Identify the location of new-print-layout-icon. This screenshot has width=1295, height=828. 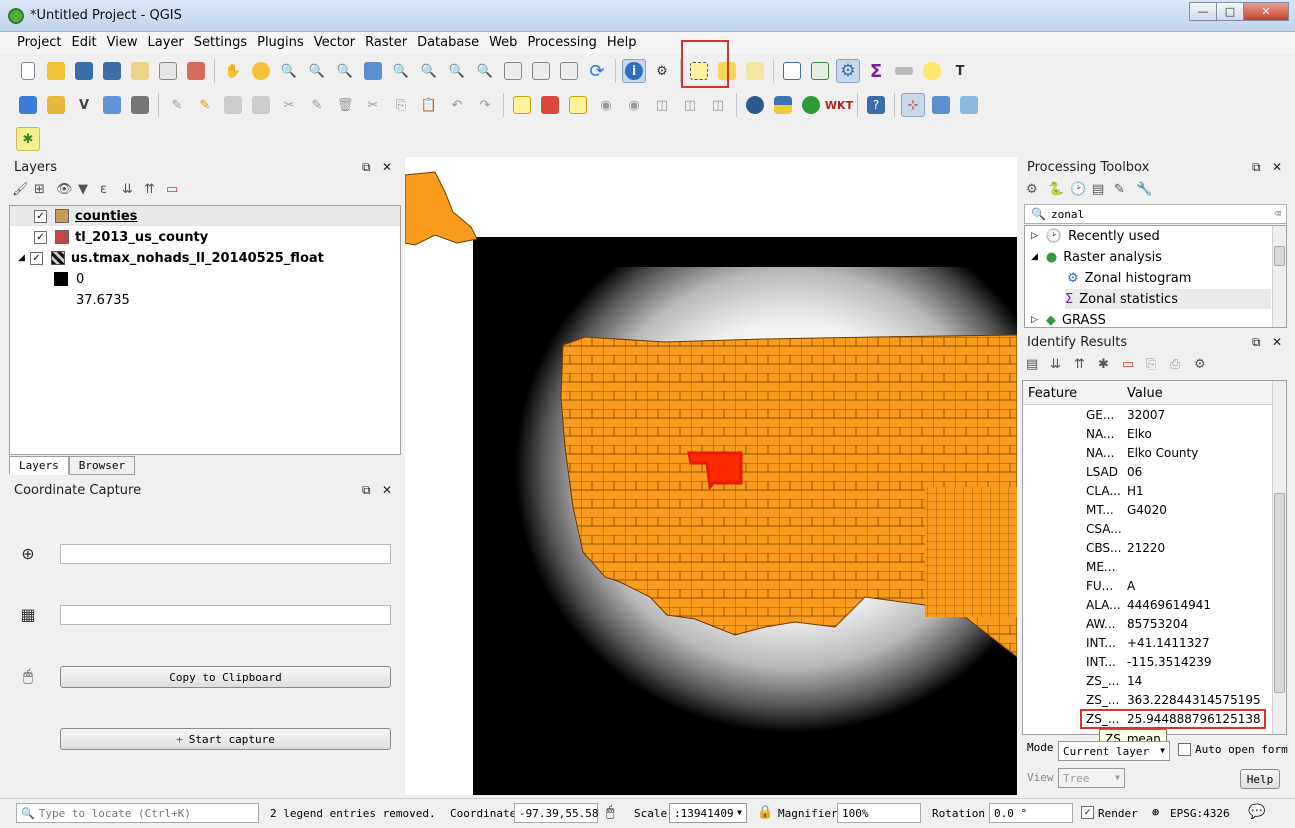
(140, 71).